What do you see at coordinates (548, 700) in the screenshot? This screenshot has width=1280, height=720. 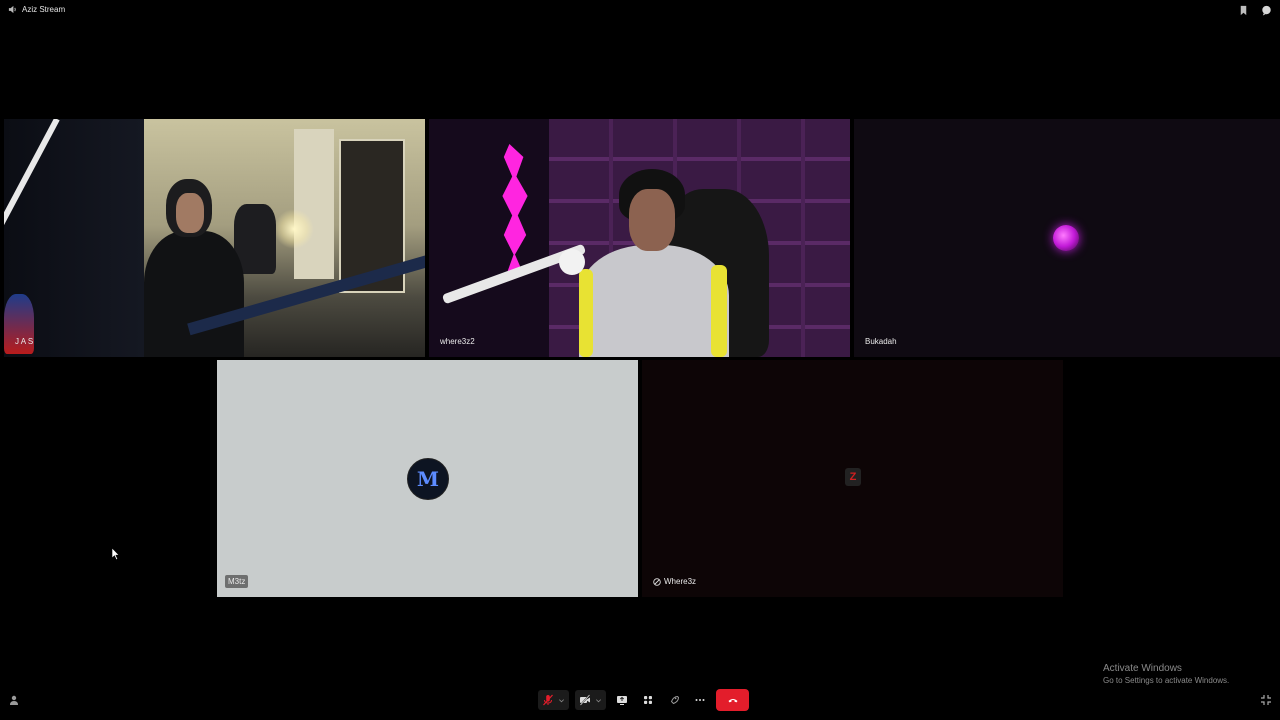 I see `mic-muted-icon` at bounding box center [548, 700].